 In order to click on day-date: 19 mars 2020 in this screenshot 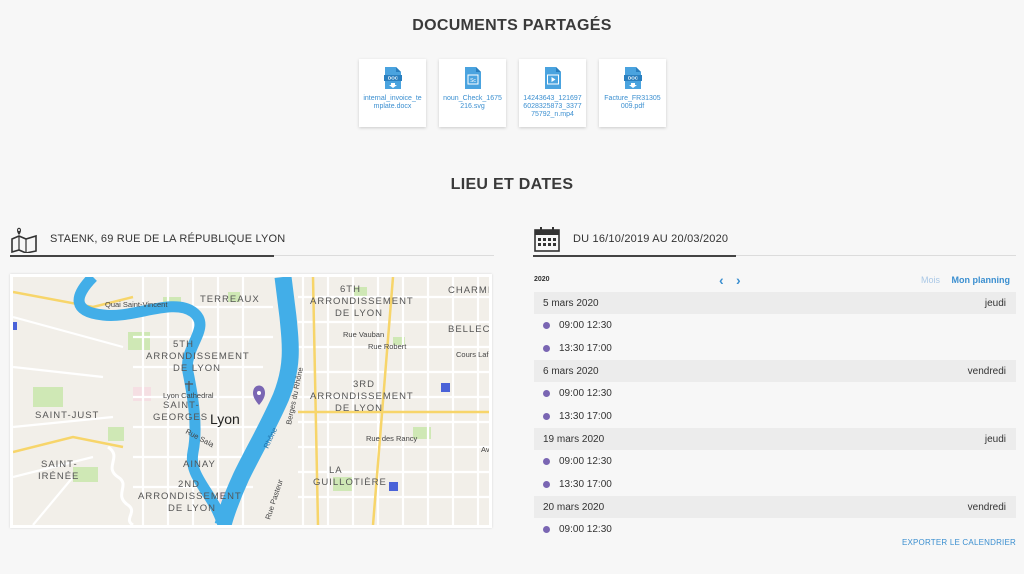, I will do `click(574, 439)`.